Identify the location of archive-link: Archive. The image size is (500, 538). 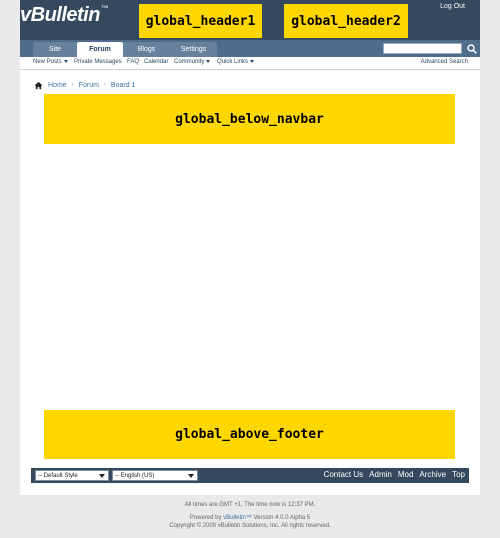
(432, 474).